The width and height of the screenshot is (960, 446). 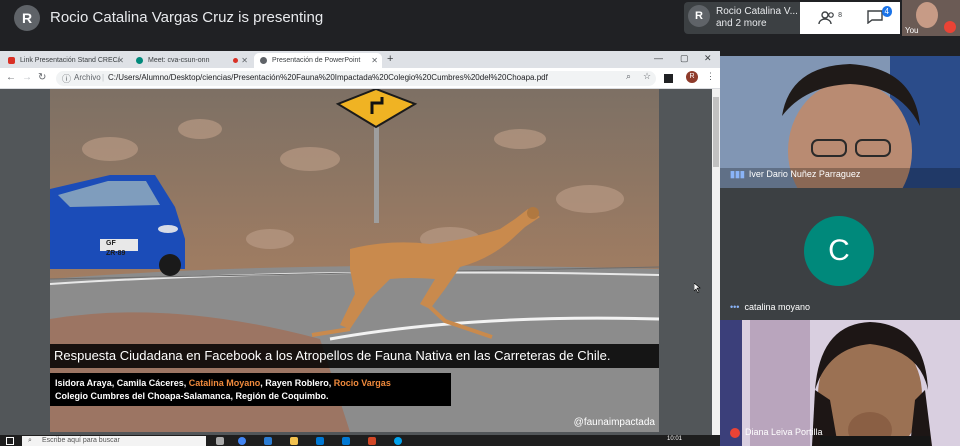 What do you see at coordinates (735, 433) in the screenshot?
I see `mic-off-icon` at bounding box center [735, 433].